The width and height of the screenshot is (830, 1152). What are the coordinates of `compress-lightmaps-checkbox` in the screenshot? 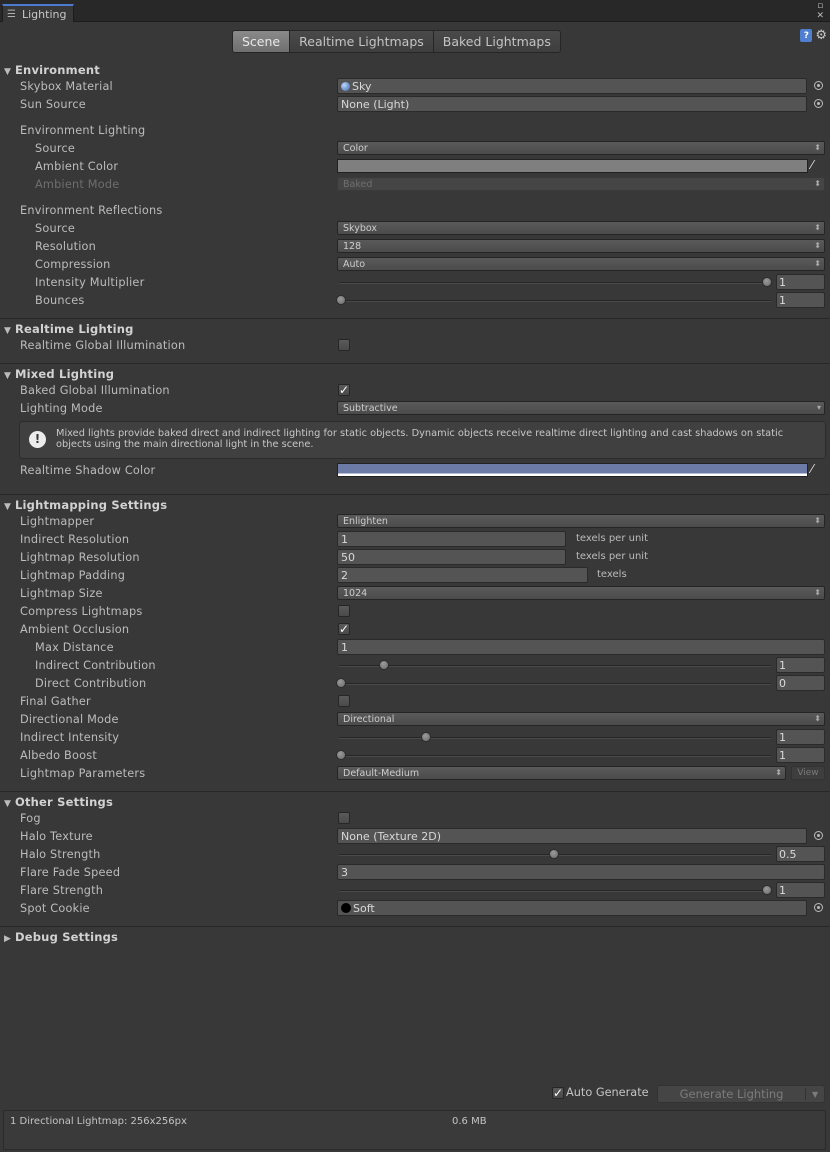 It's located at (344, 611).